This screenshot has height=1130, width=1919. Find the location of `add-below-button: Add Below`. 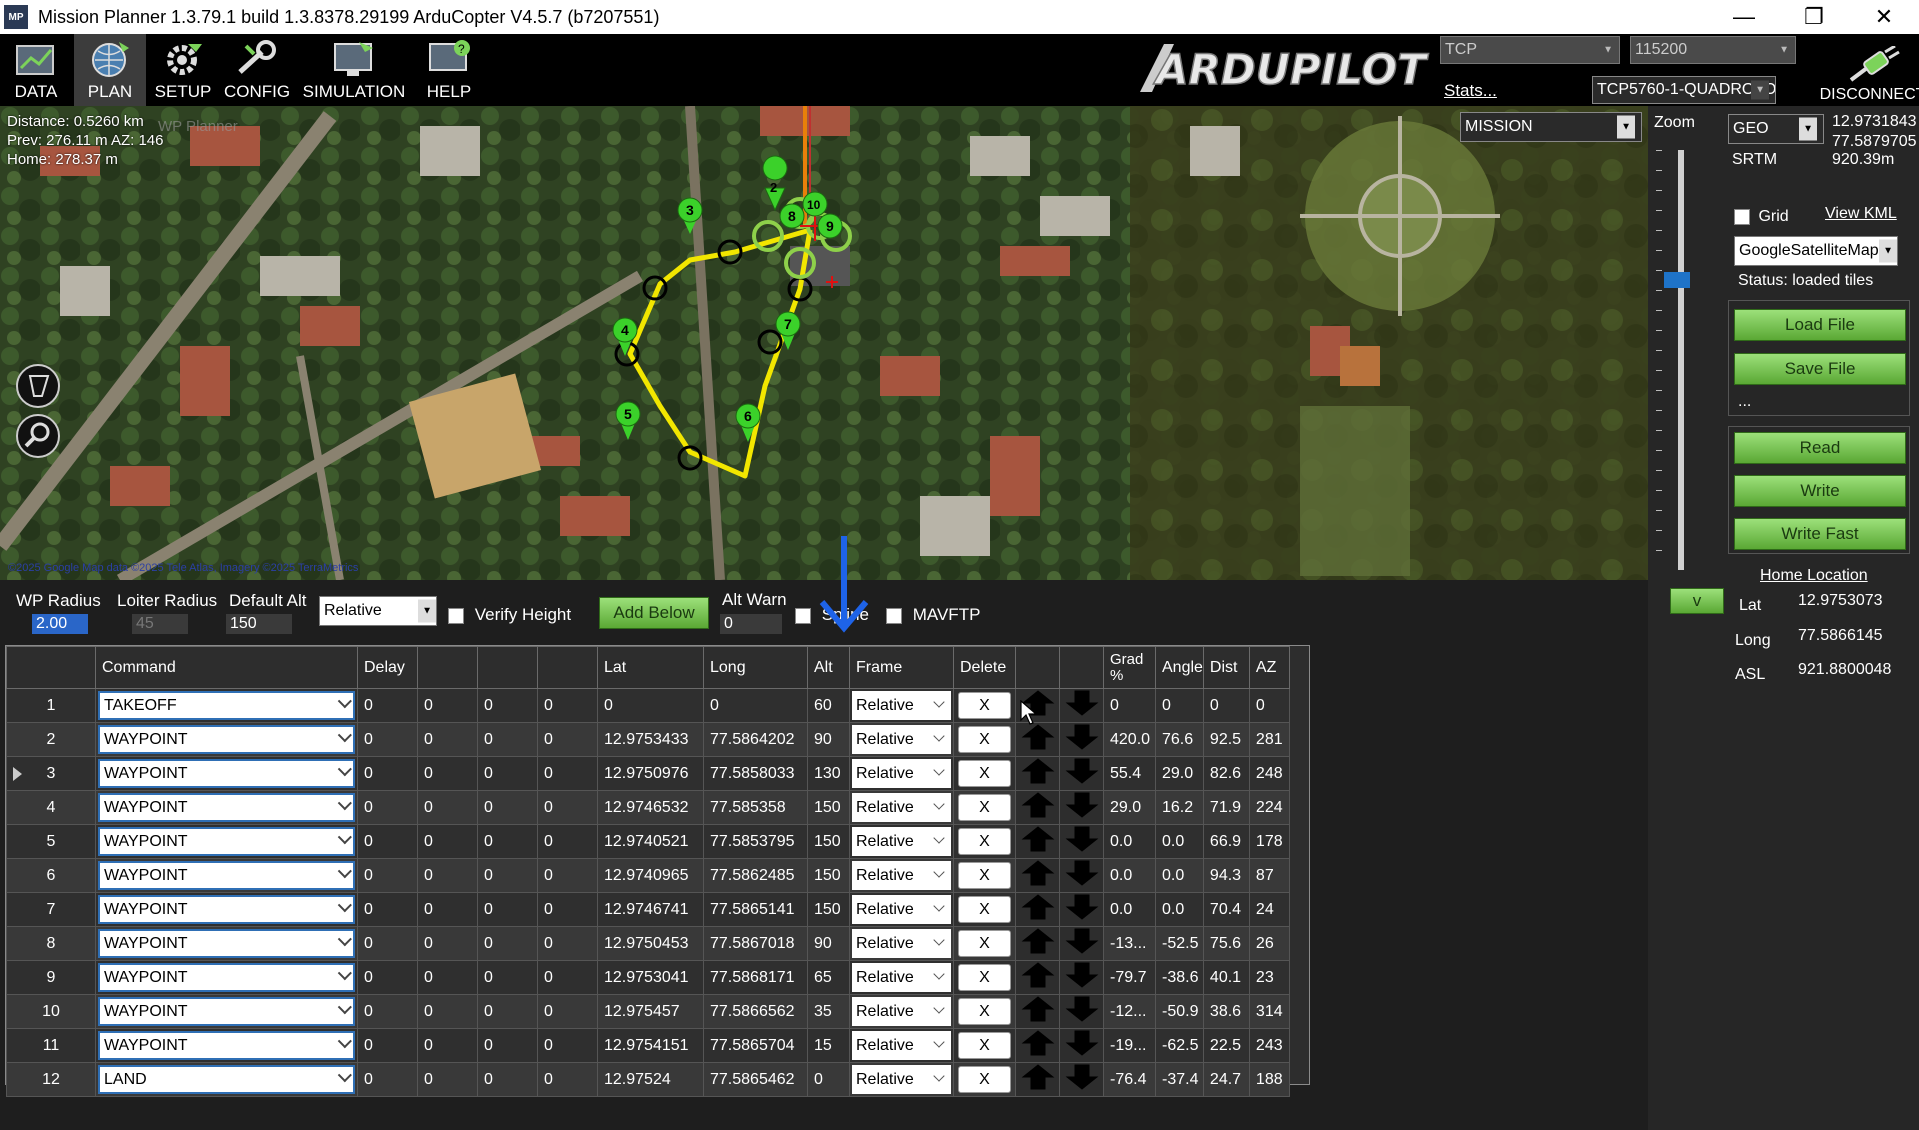

add-below-button: Add Below is located at coordinates (654, 613).